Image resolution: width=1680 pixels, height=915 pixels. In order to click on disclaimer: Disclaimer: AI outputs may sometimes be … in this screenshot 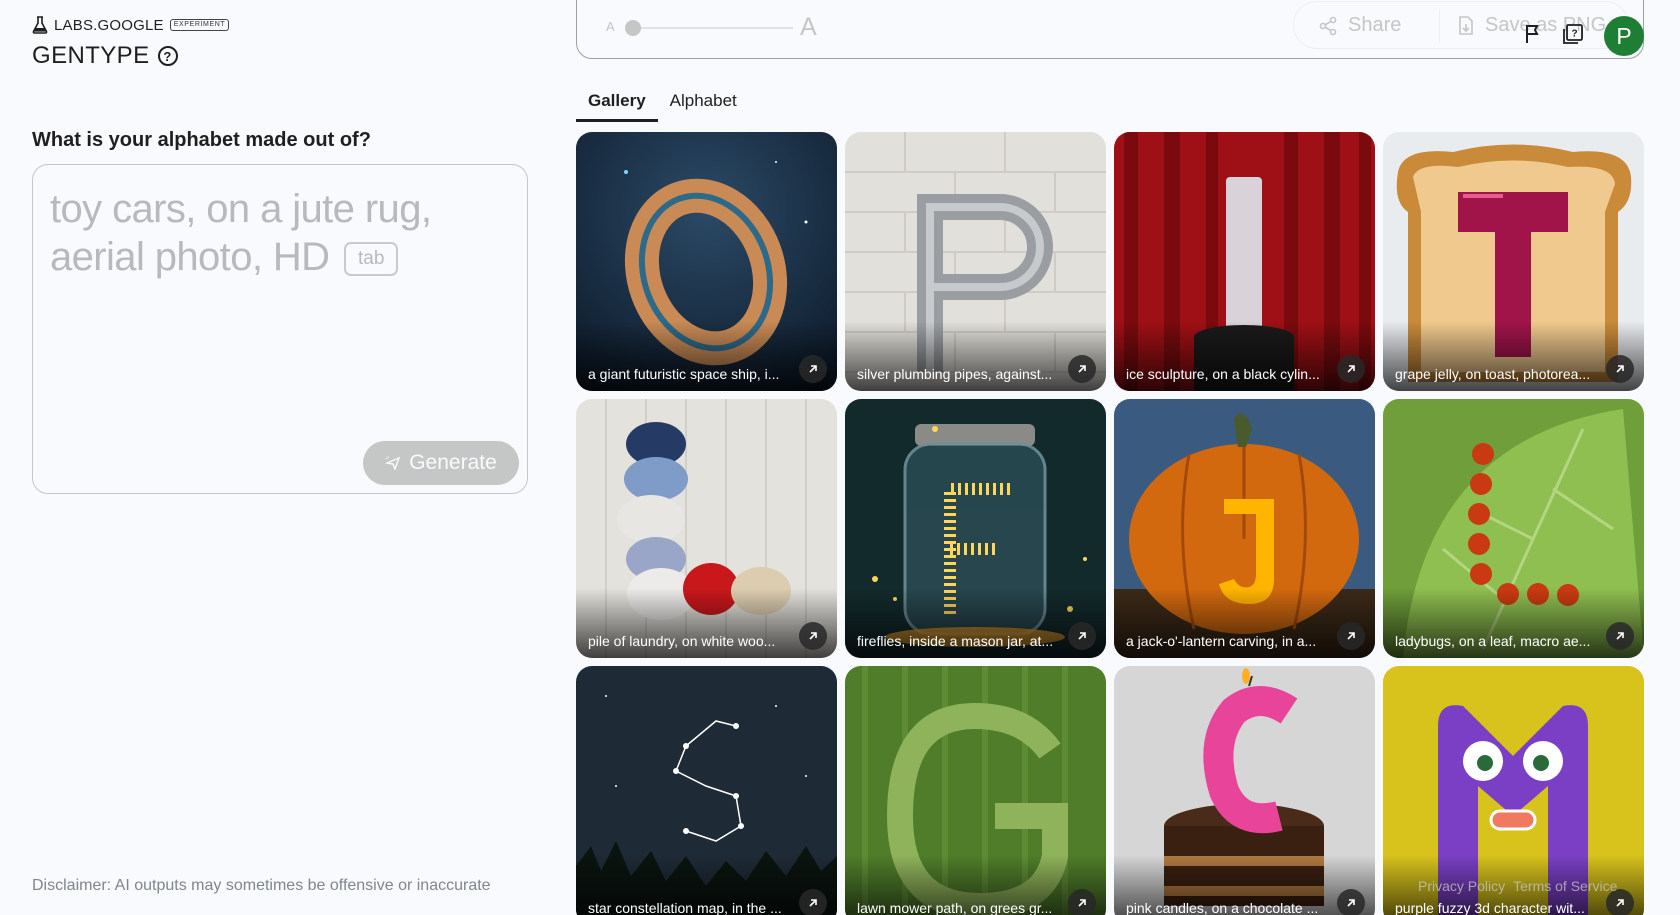, I will do `click(261, 885)`.